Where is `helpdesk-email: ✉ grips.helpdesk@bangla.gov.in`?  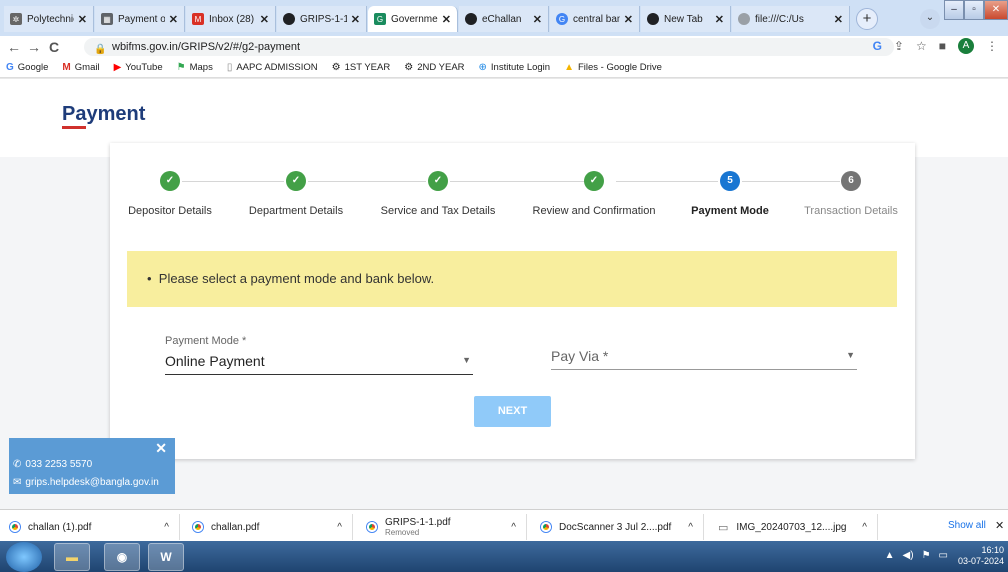
helpdesk-email: ✉ grips.helpdesk@bangla.gov.in is located at coordinates (86, 482).